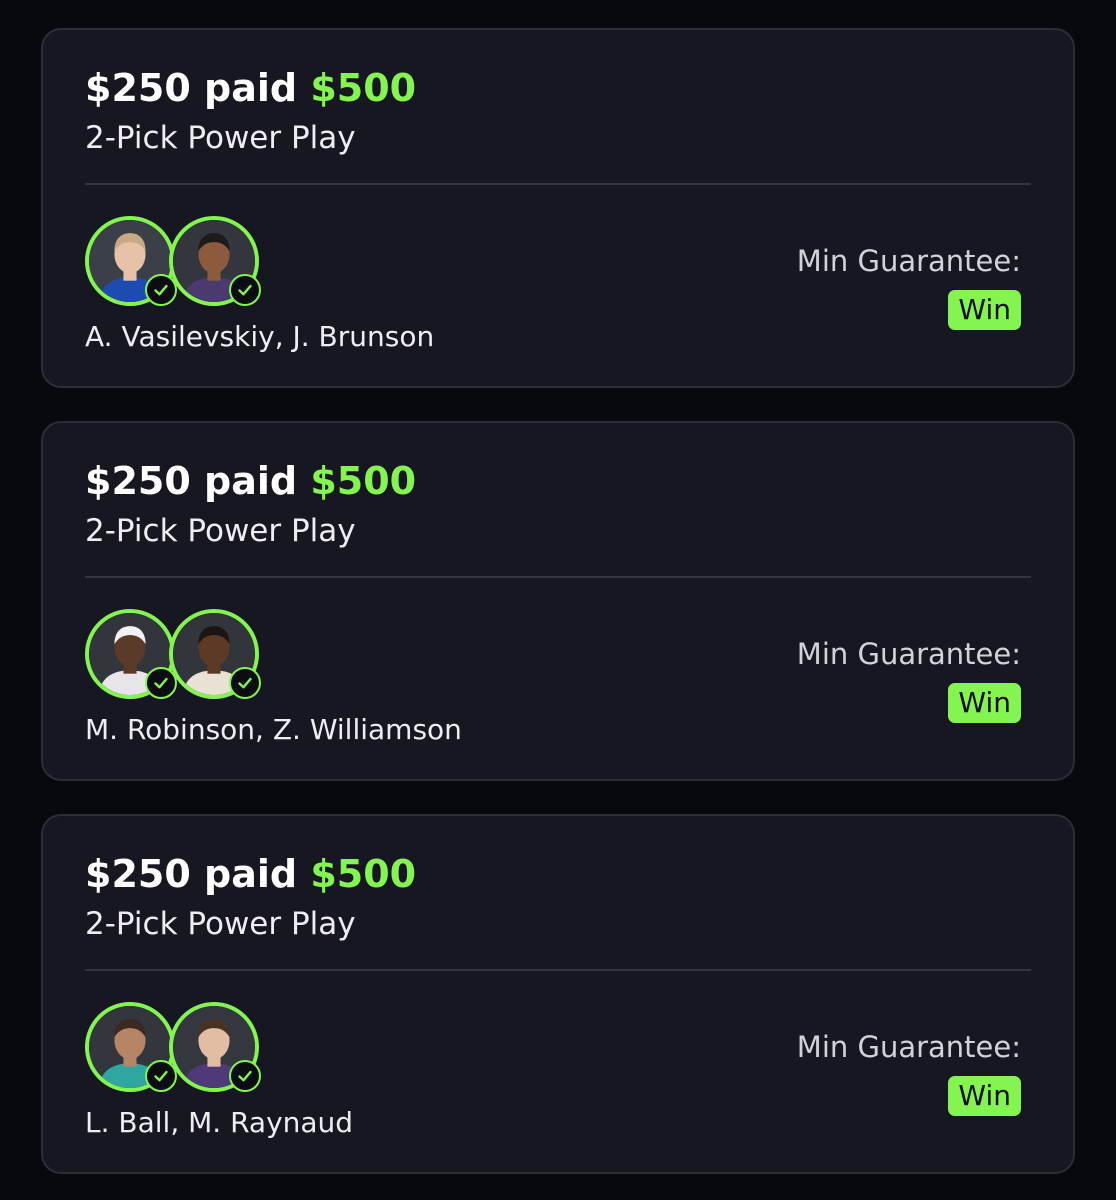  Describe the element at coordinates (219, 1122) in the screenshot. I see `player-names: L. Ball, M. Raynaud` at that location.